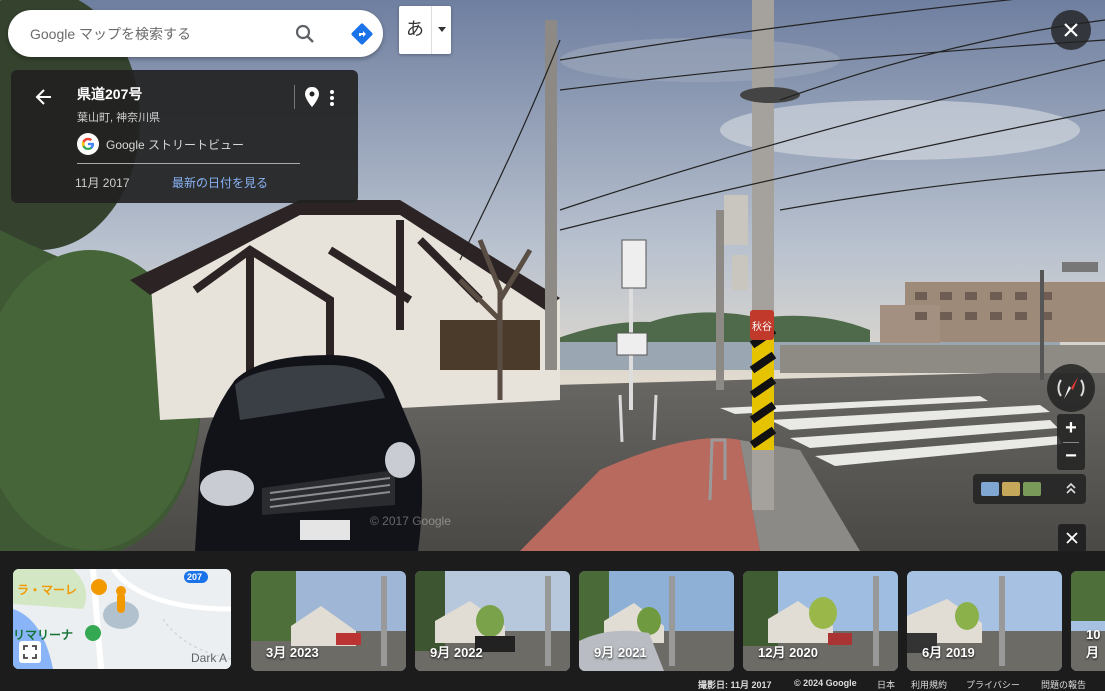 The image size is (1105, 691). I want to click on timeline-thumbnail: 12月 2020, so click(820, 621).